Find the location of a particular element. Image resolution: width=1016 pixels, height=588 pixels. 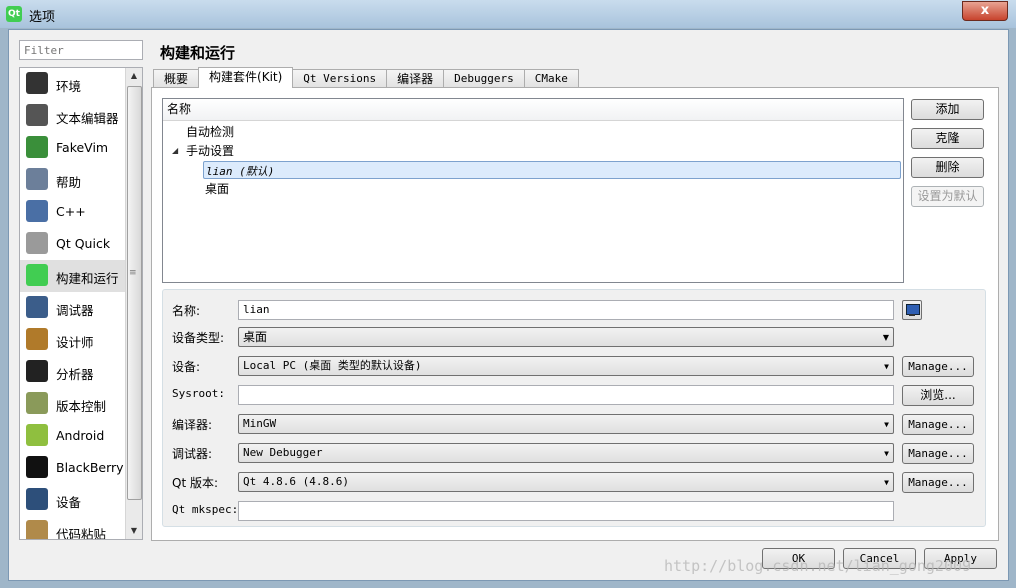

sidebar-item-label: 文本编辑器 is located at coordinates (87, 118).